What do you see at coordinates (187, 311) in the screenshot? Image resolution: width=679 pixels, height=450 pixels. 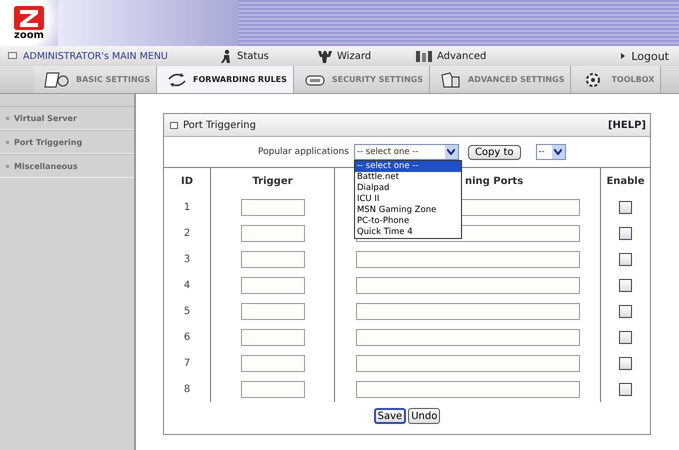 I see `row-id: 5` at bounding box center [187, 311].